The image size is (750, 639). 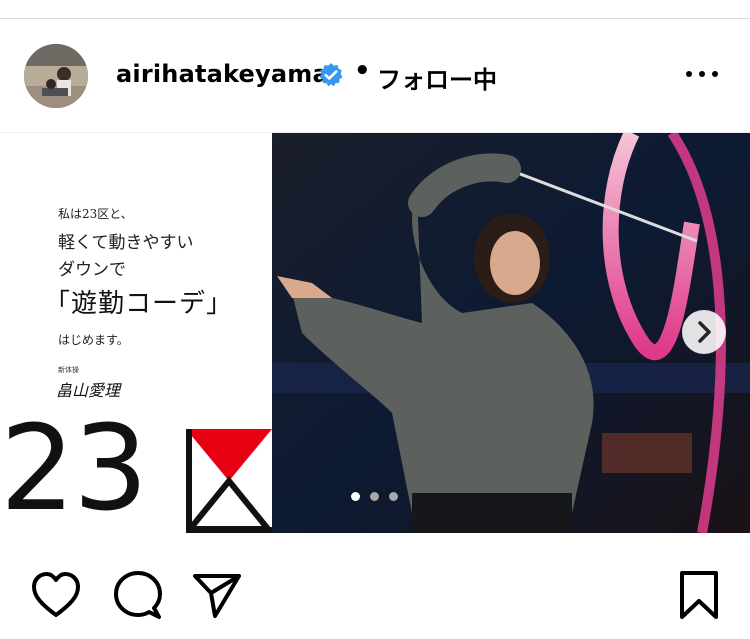 I want to click on ad-line3: ダウンで, so click(x=92, y=270).